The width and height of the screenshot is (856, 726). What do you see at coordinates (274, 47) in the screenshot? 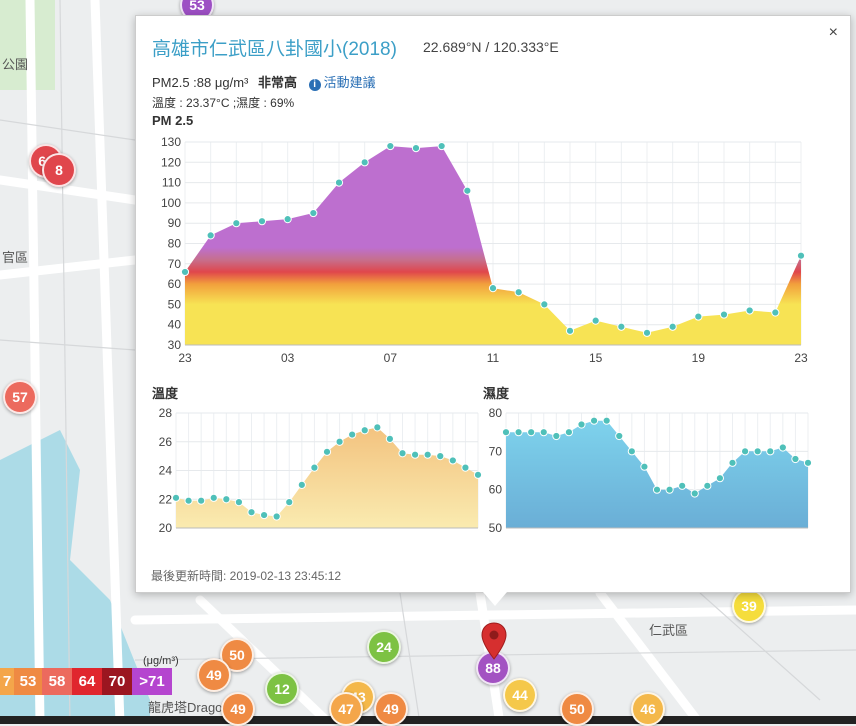
I see `station-title: 高雄市仁武區八卦國小(2018)` at bounding box center [274, 47].